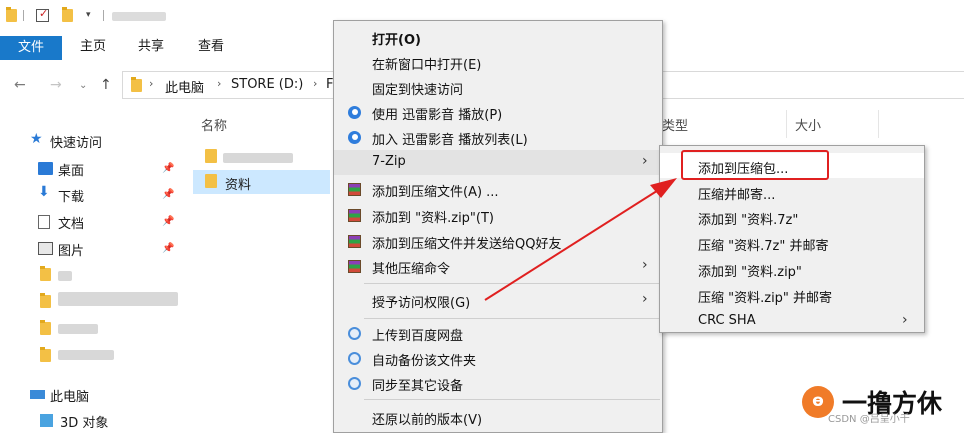  I want to click on menu-label: 同步至其它设备, so click(418, 386).